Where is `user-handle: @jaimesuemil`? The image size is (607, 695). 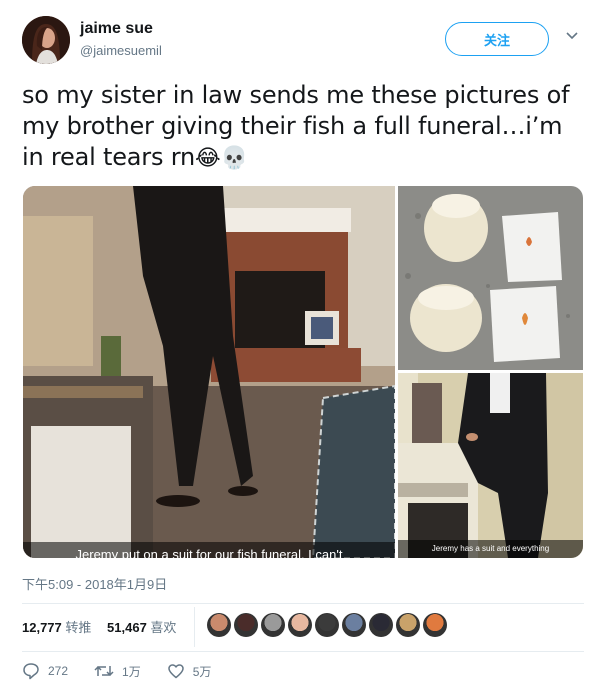
user-handle: @jaimesuemil is located at coordinates (121, 50).